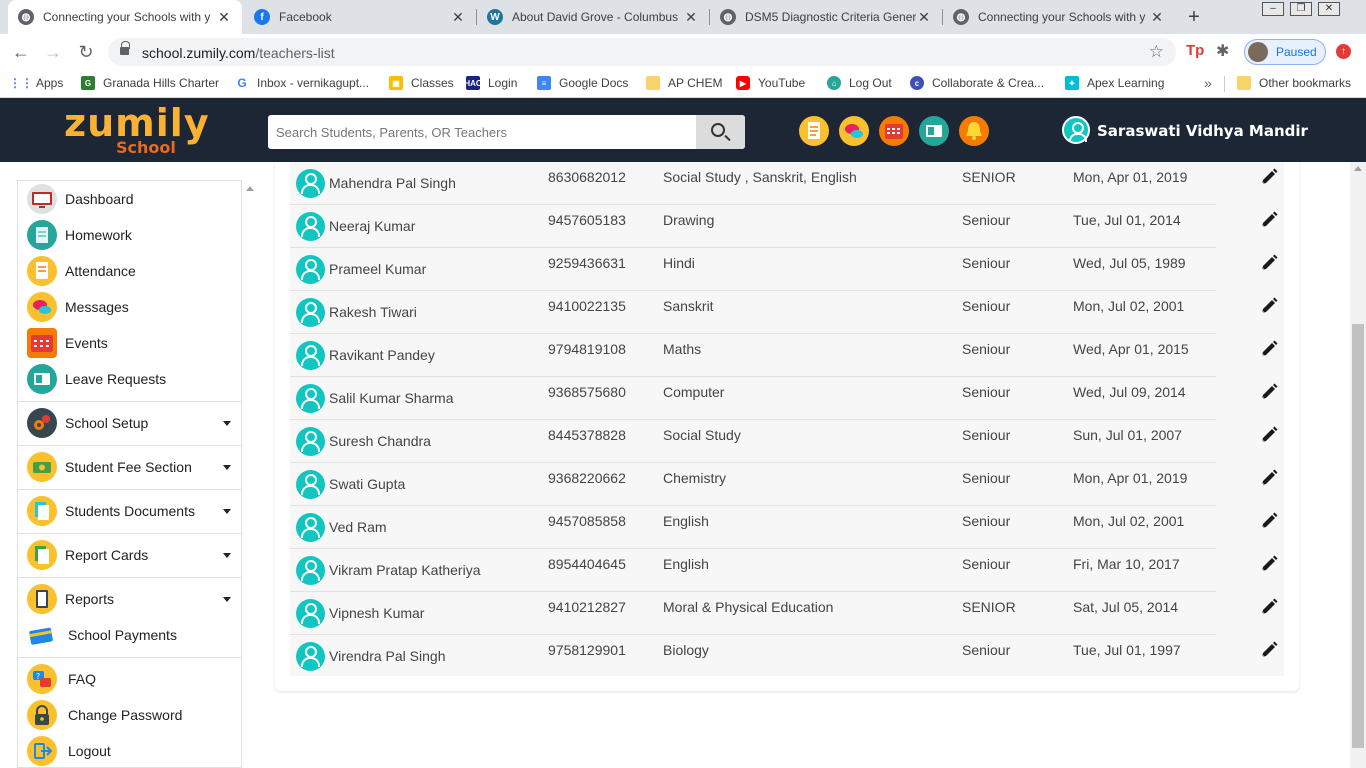 The width and height of the screenshot is (1366, 768). What do you see at coordinates (1194, 17) in the screenshot?
I see `new-tab-button: +` at bounding box center [1194, 17].